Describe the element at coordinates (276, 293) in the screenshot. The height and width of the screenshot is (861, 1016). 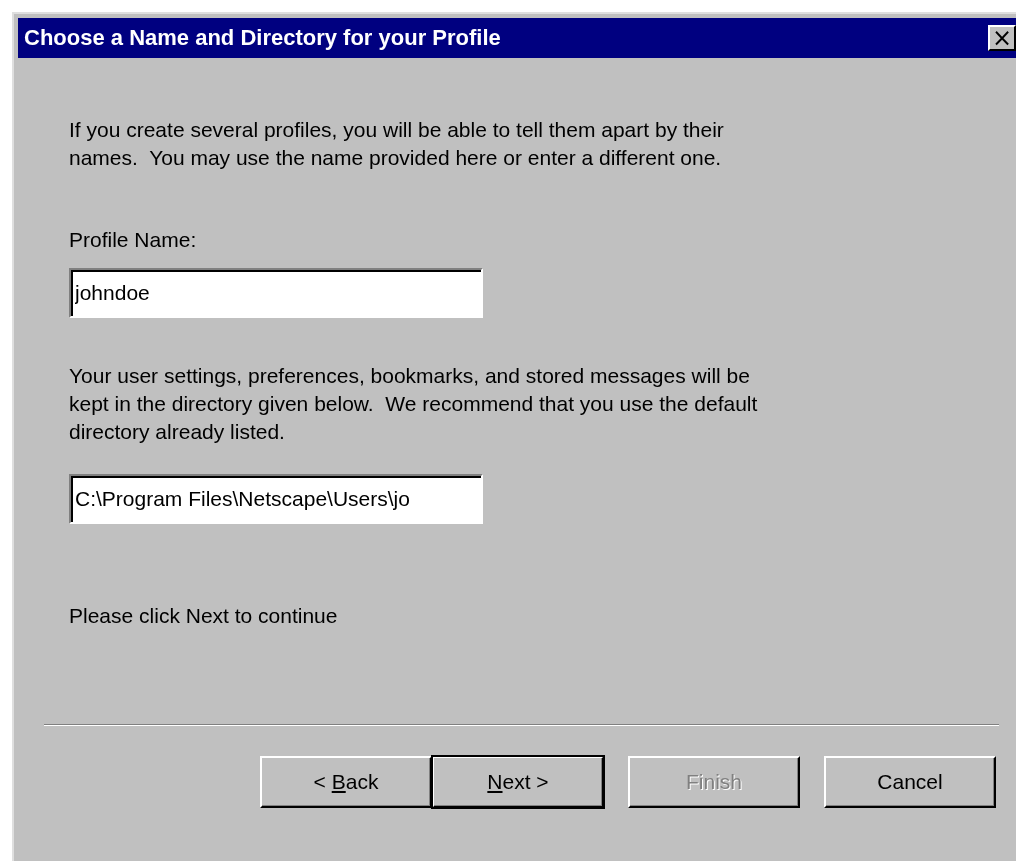
I see `profile-name-field: johndoe` at that location.